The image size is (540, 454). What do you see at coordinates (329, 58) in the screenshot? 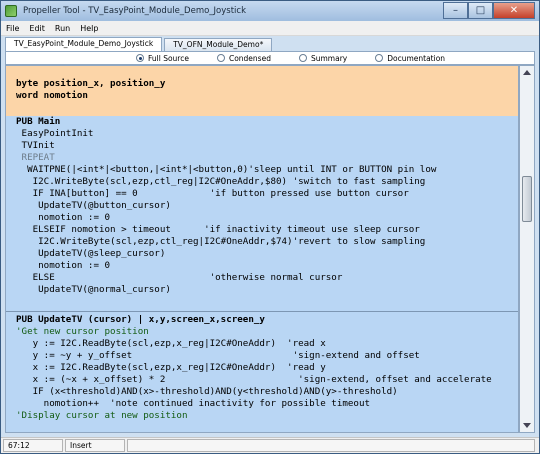
I see `view-summary-label: Summary` at bounding box center [329, 58].